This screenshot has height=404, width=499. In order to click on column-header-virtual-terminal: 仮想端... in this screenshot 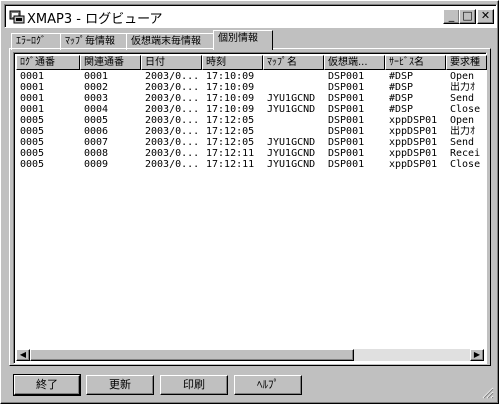, I will do `click(354, 62)`.